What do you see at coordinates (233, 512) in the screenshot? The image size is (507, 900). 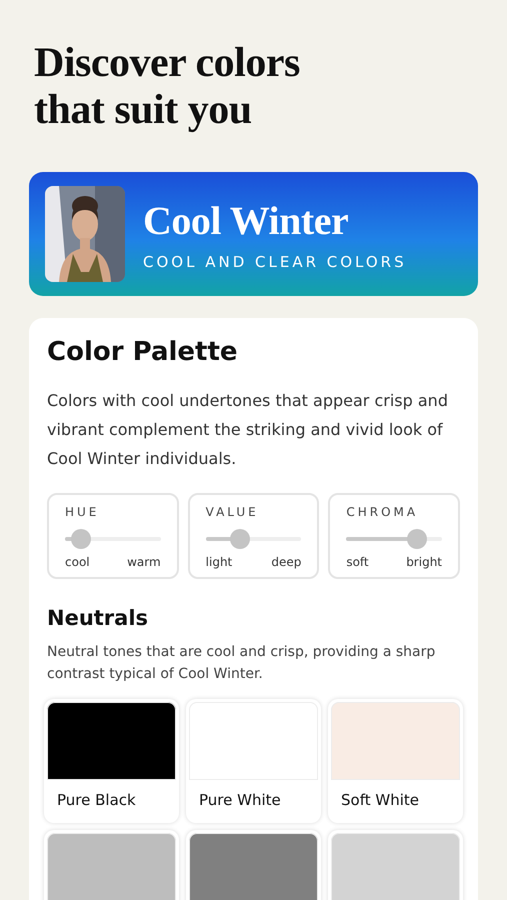 I see `scale-label: VALUE` at bounding box center [233, 512].